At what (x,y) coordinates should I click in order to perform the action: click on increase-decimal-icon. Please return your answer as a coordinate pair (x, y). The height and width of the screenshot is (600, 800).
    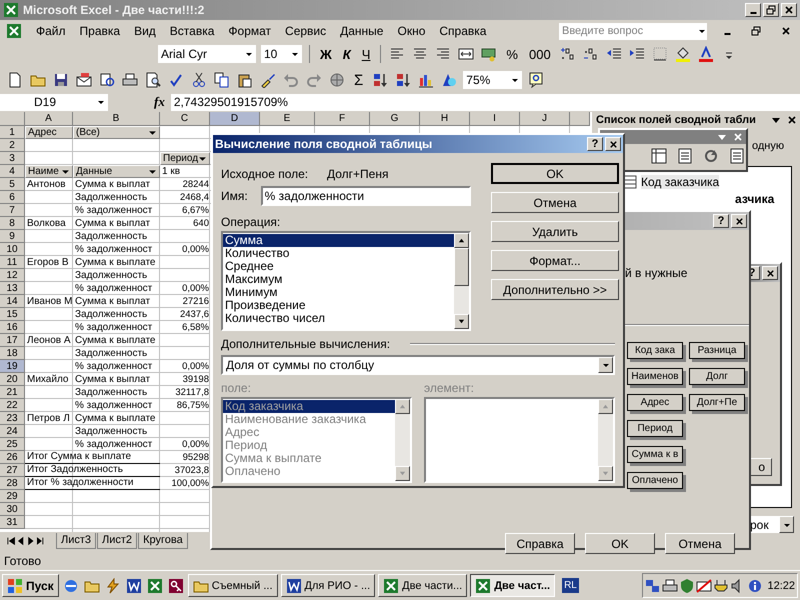
    Looking at the image, I should click on (568, 54).